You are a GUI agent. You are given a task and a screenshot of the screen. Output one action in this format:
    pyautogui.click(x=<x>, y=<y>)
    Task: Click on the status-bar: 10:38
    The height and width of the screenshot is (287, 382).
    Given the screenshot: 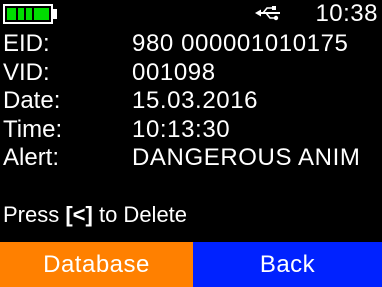 What is the action you would take?
    pyautogui.click(x=191, y=15)
    